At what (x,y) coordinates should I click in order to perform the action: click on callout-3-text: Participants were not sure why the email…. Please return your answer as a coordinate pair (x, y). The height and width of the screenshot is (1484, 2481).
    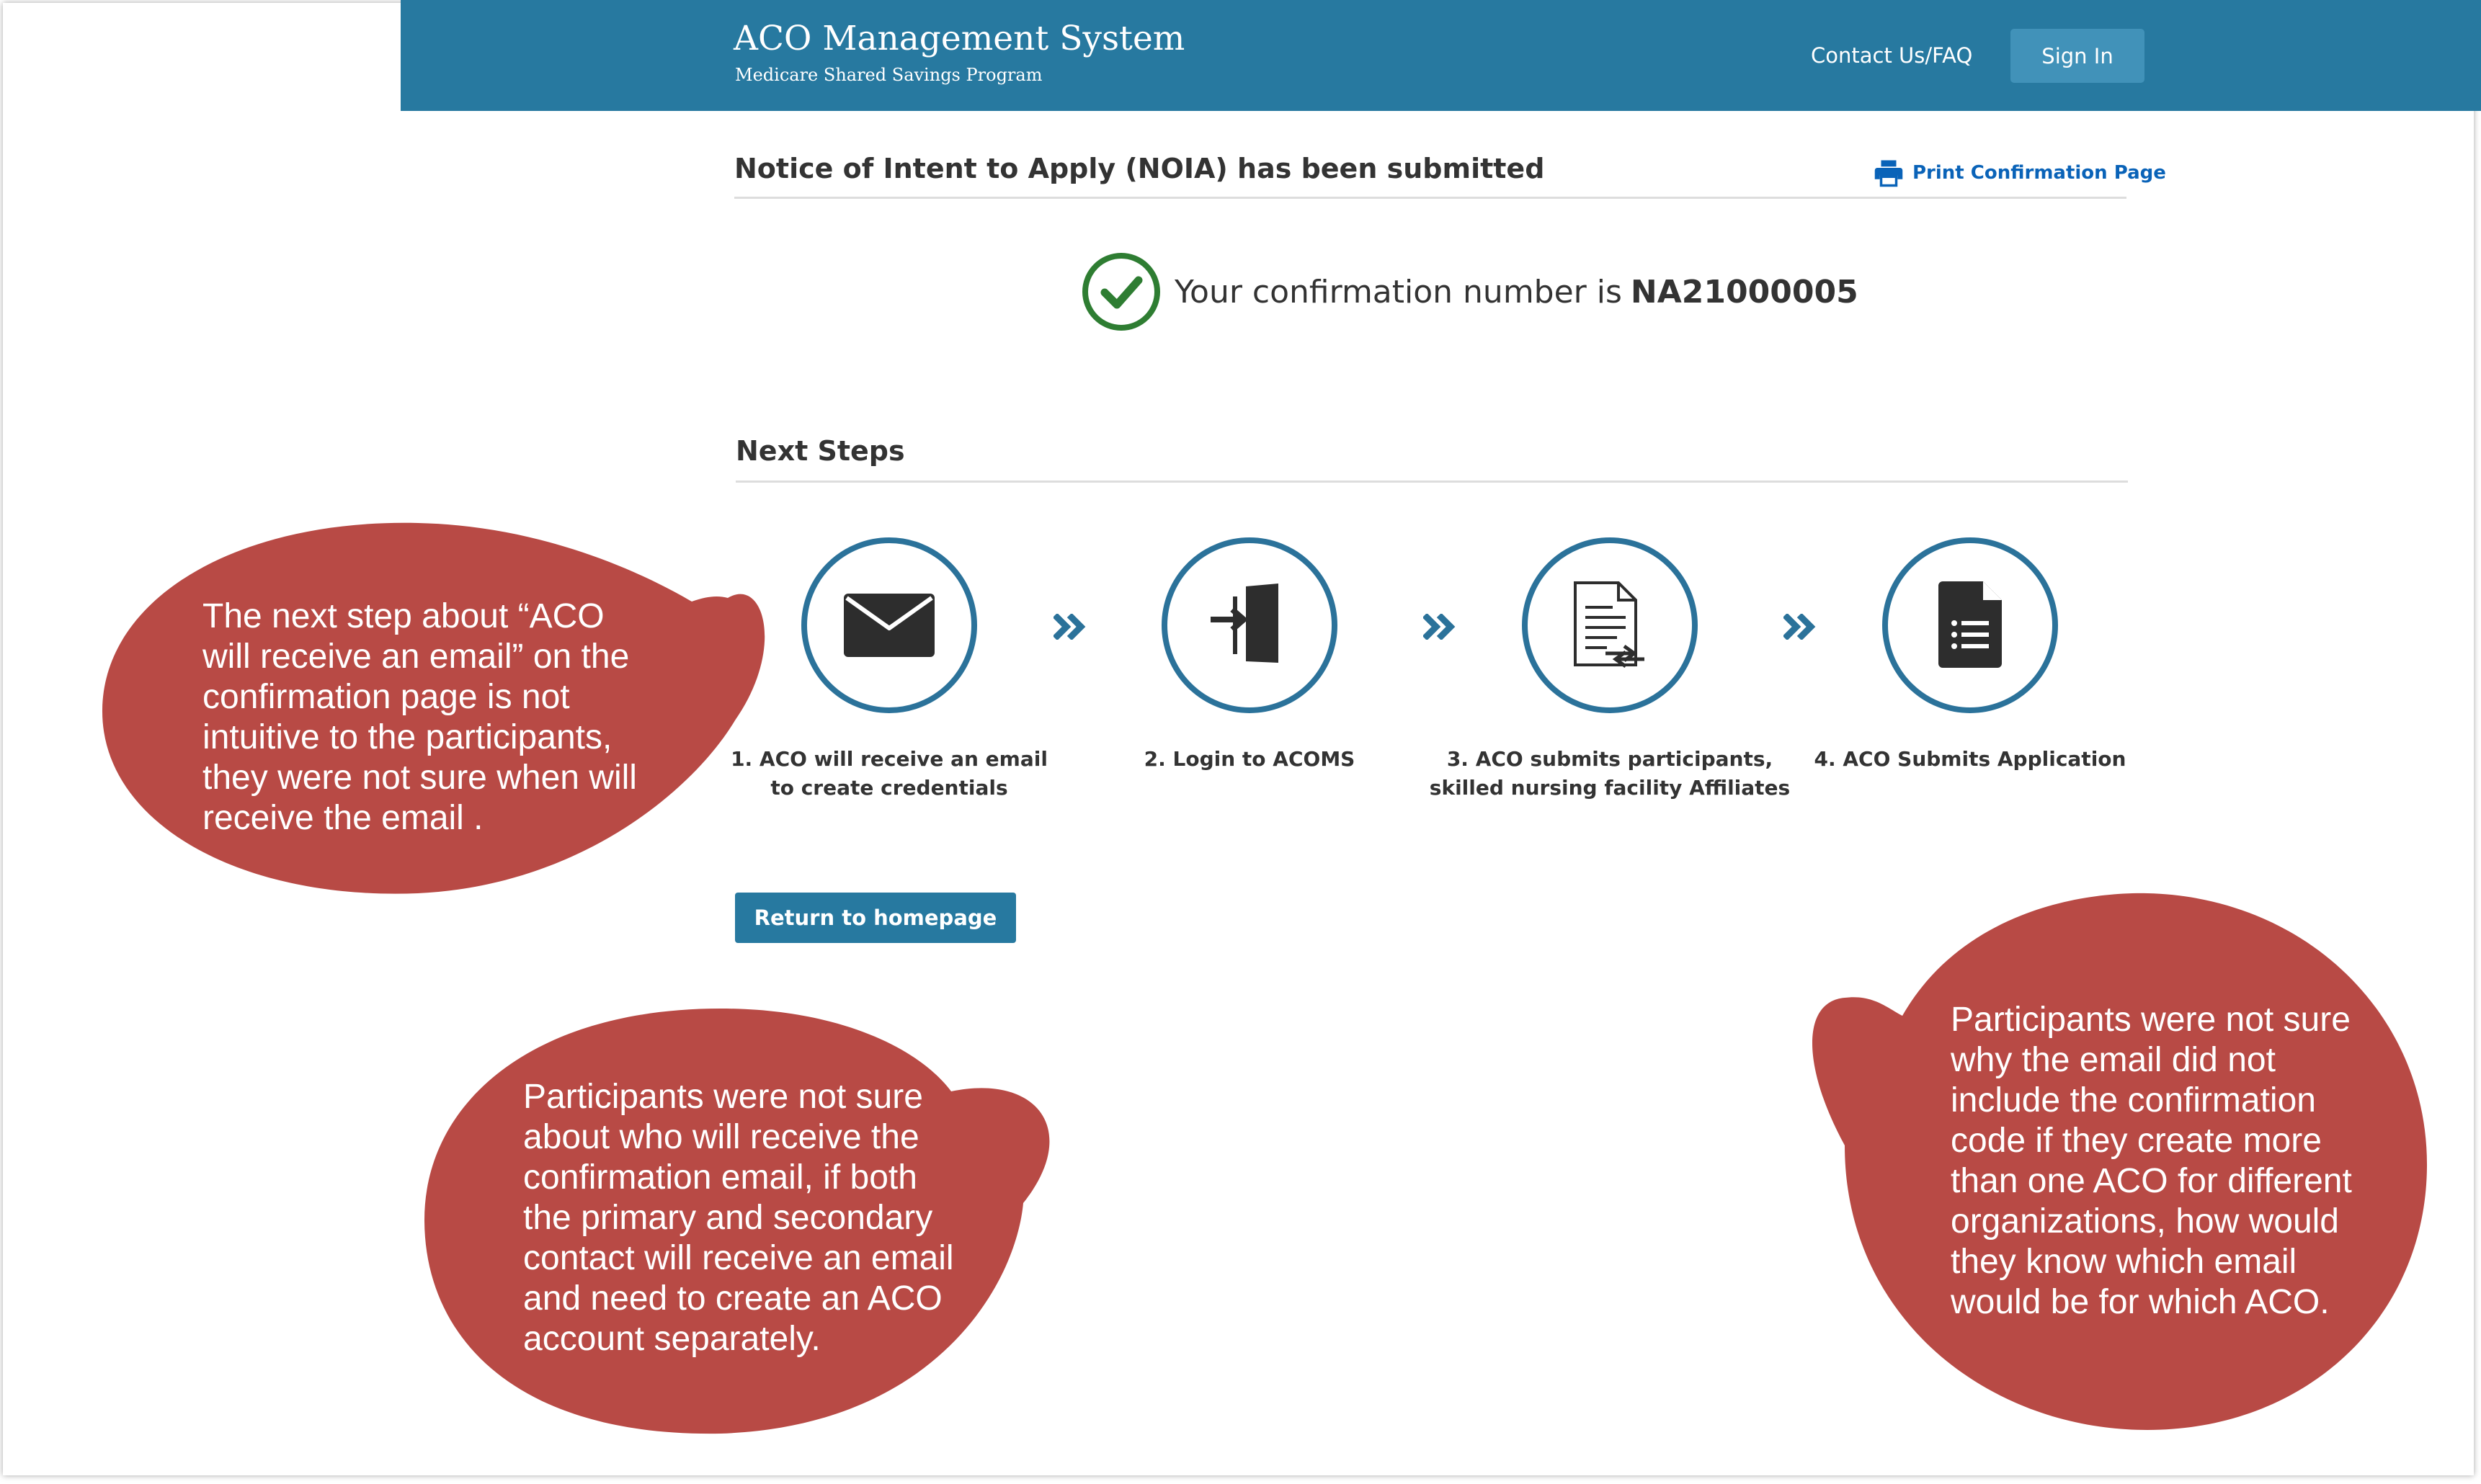
    Looking at the image, I should click on (2151, 1161).